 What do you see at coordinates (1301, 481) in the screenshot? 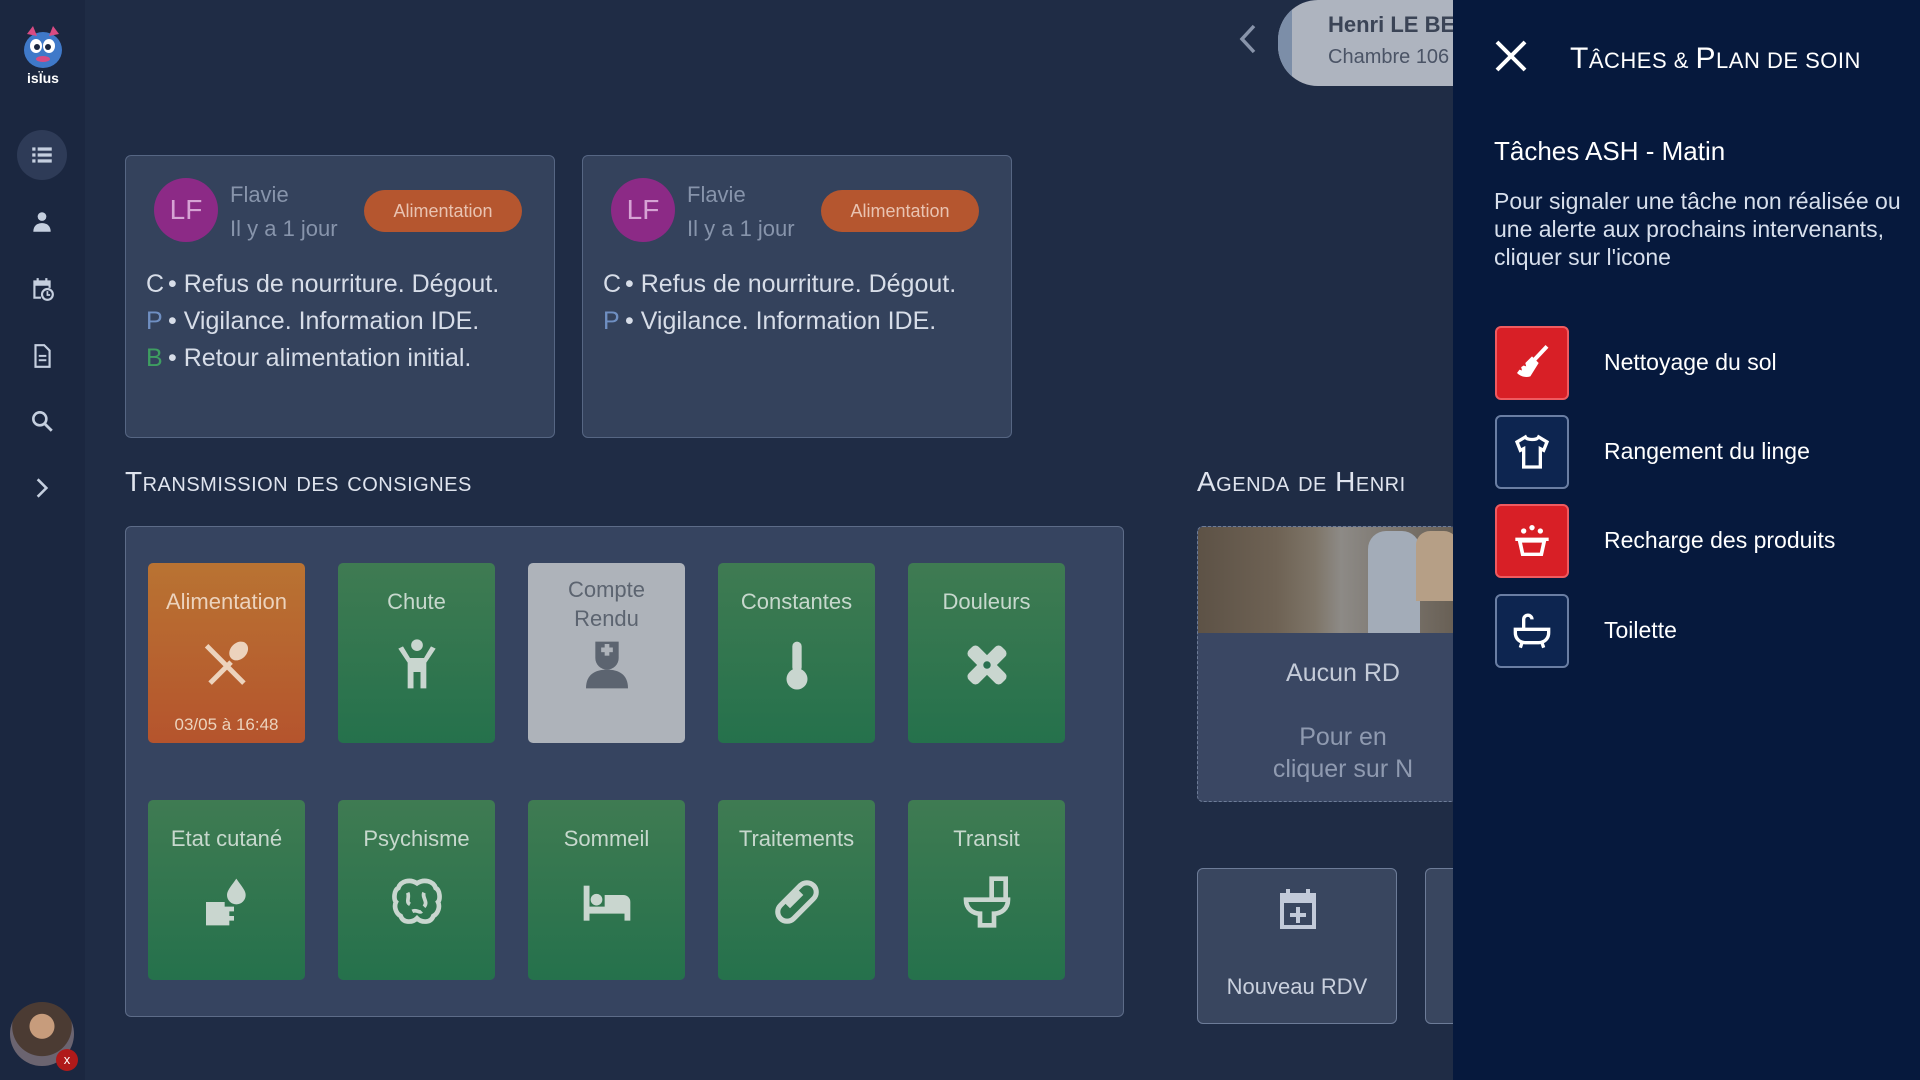
I see `agenda-title: Agenda de Henri` at bounding box center [1301, 481].